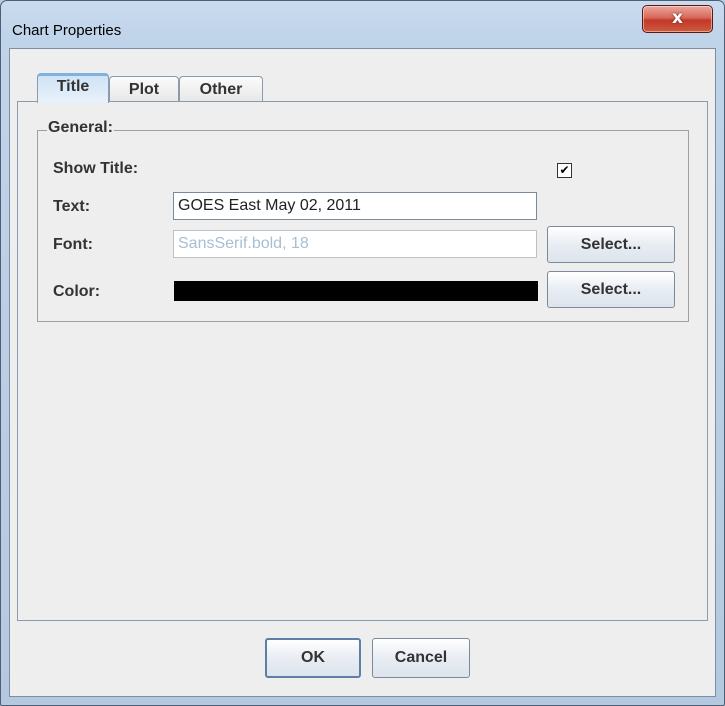  I want to click on title-text-field: GOES East May 02, 2011, so click(355, 206).